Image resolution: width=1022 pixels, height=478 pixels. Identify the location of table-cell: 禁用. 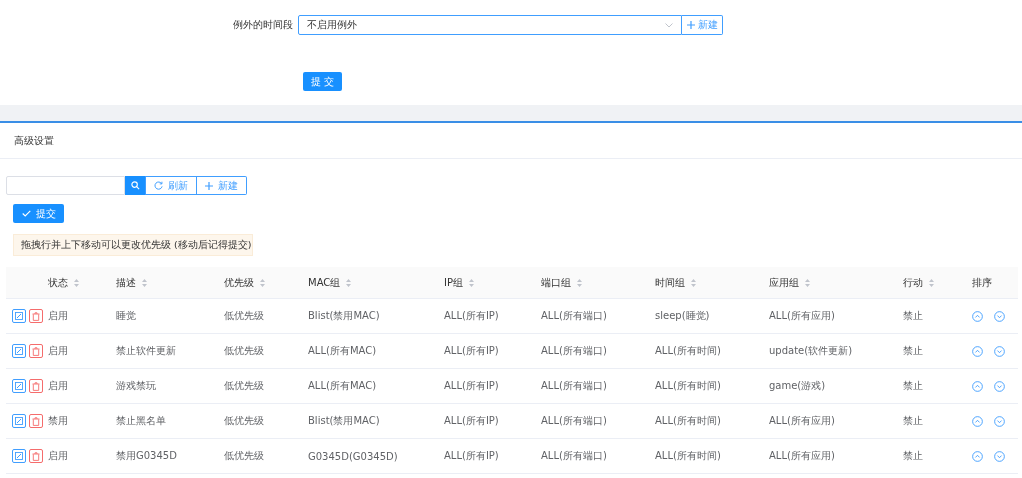
(58, 420).